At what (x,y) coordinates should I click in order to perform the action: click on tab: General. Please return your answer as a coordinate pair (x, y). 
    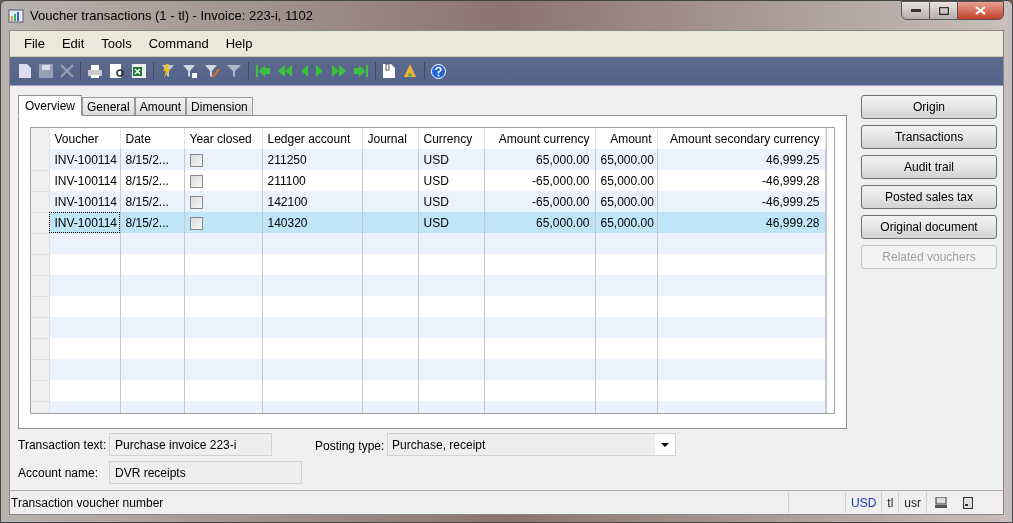
    Looking at the image, I should click on (108, 106).